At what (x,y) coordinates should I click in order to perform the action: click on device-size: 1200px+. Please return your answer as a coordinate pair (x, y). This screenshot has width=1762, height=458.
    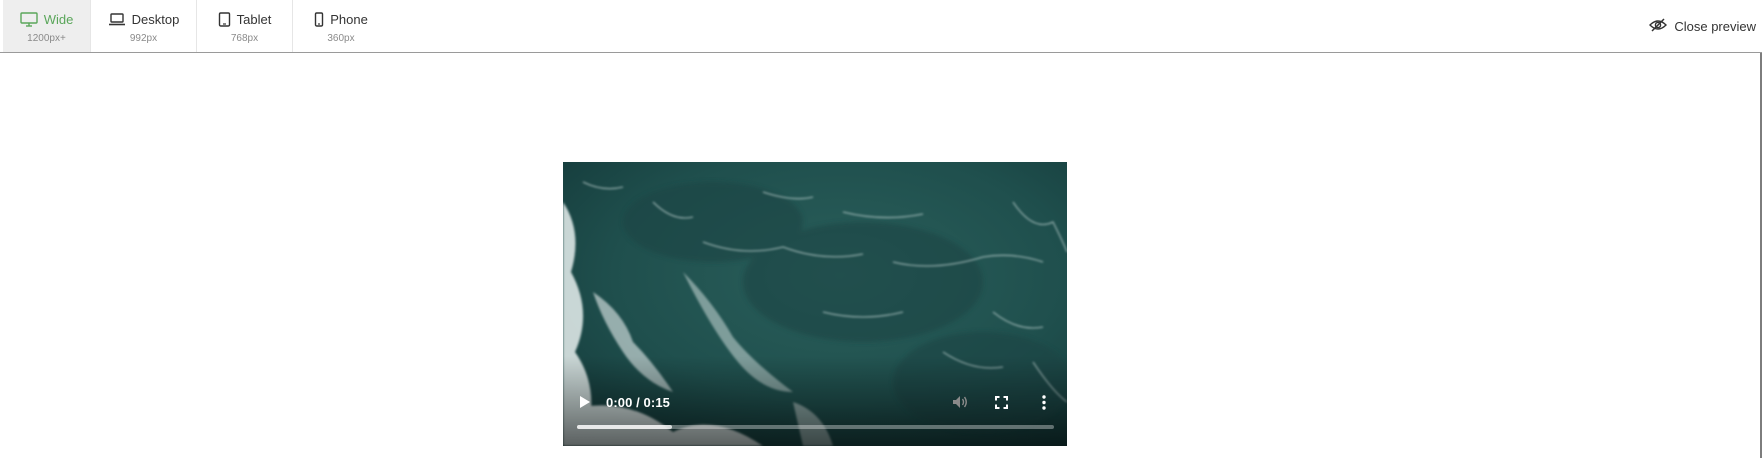
    Looking at the image, I should click on (46, 38).